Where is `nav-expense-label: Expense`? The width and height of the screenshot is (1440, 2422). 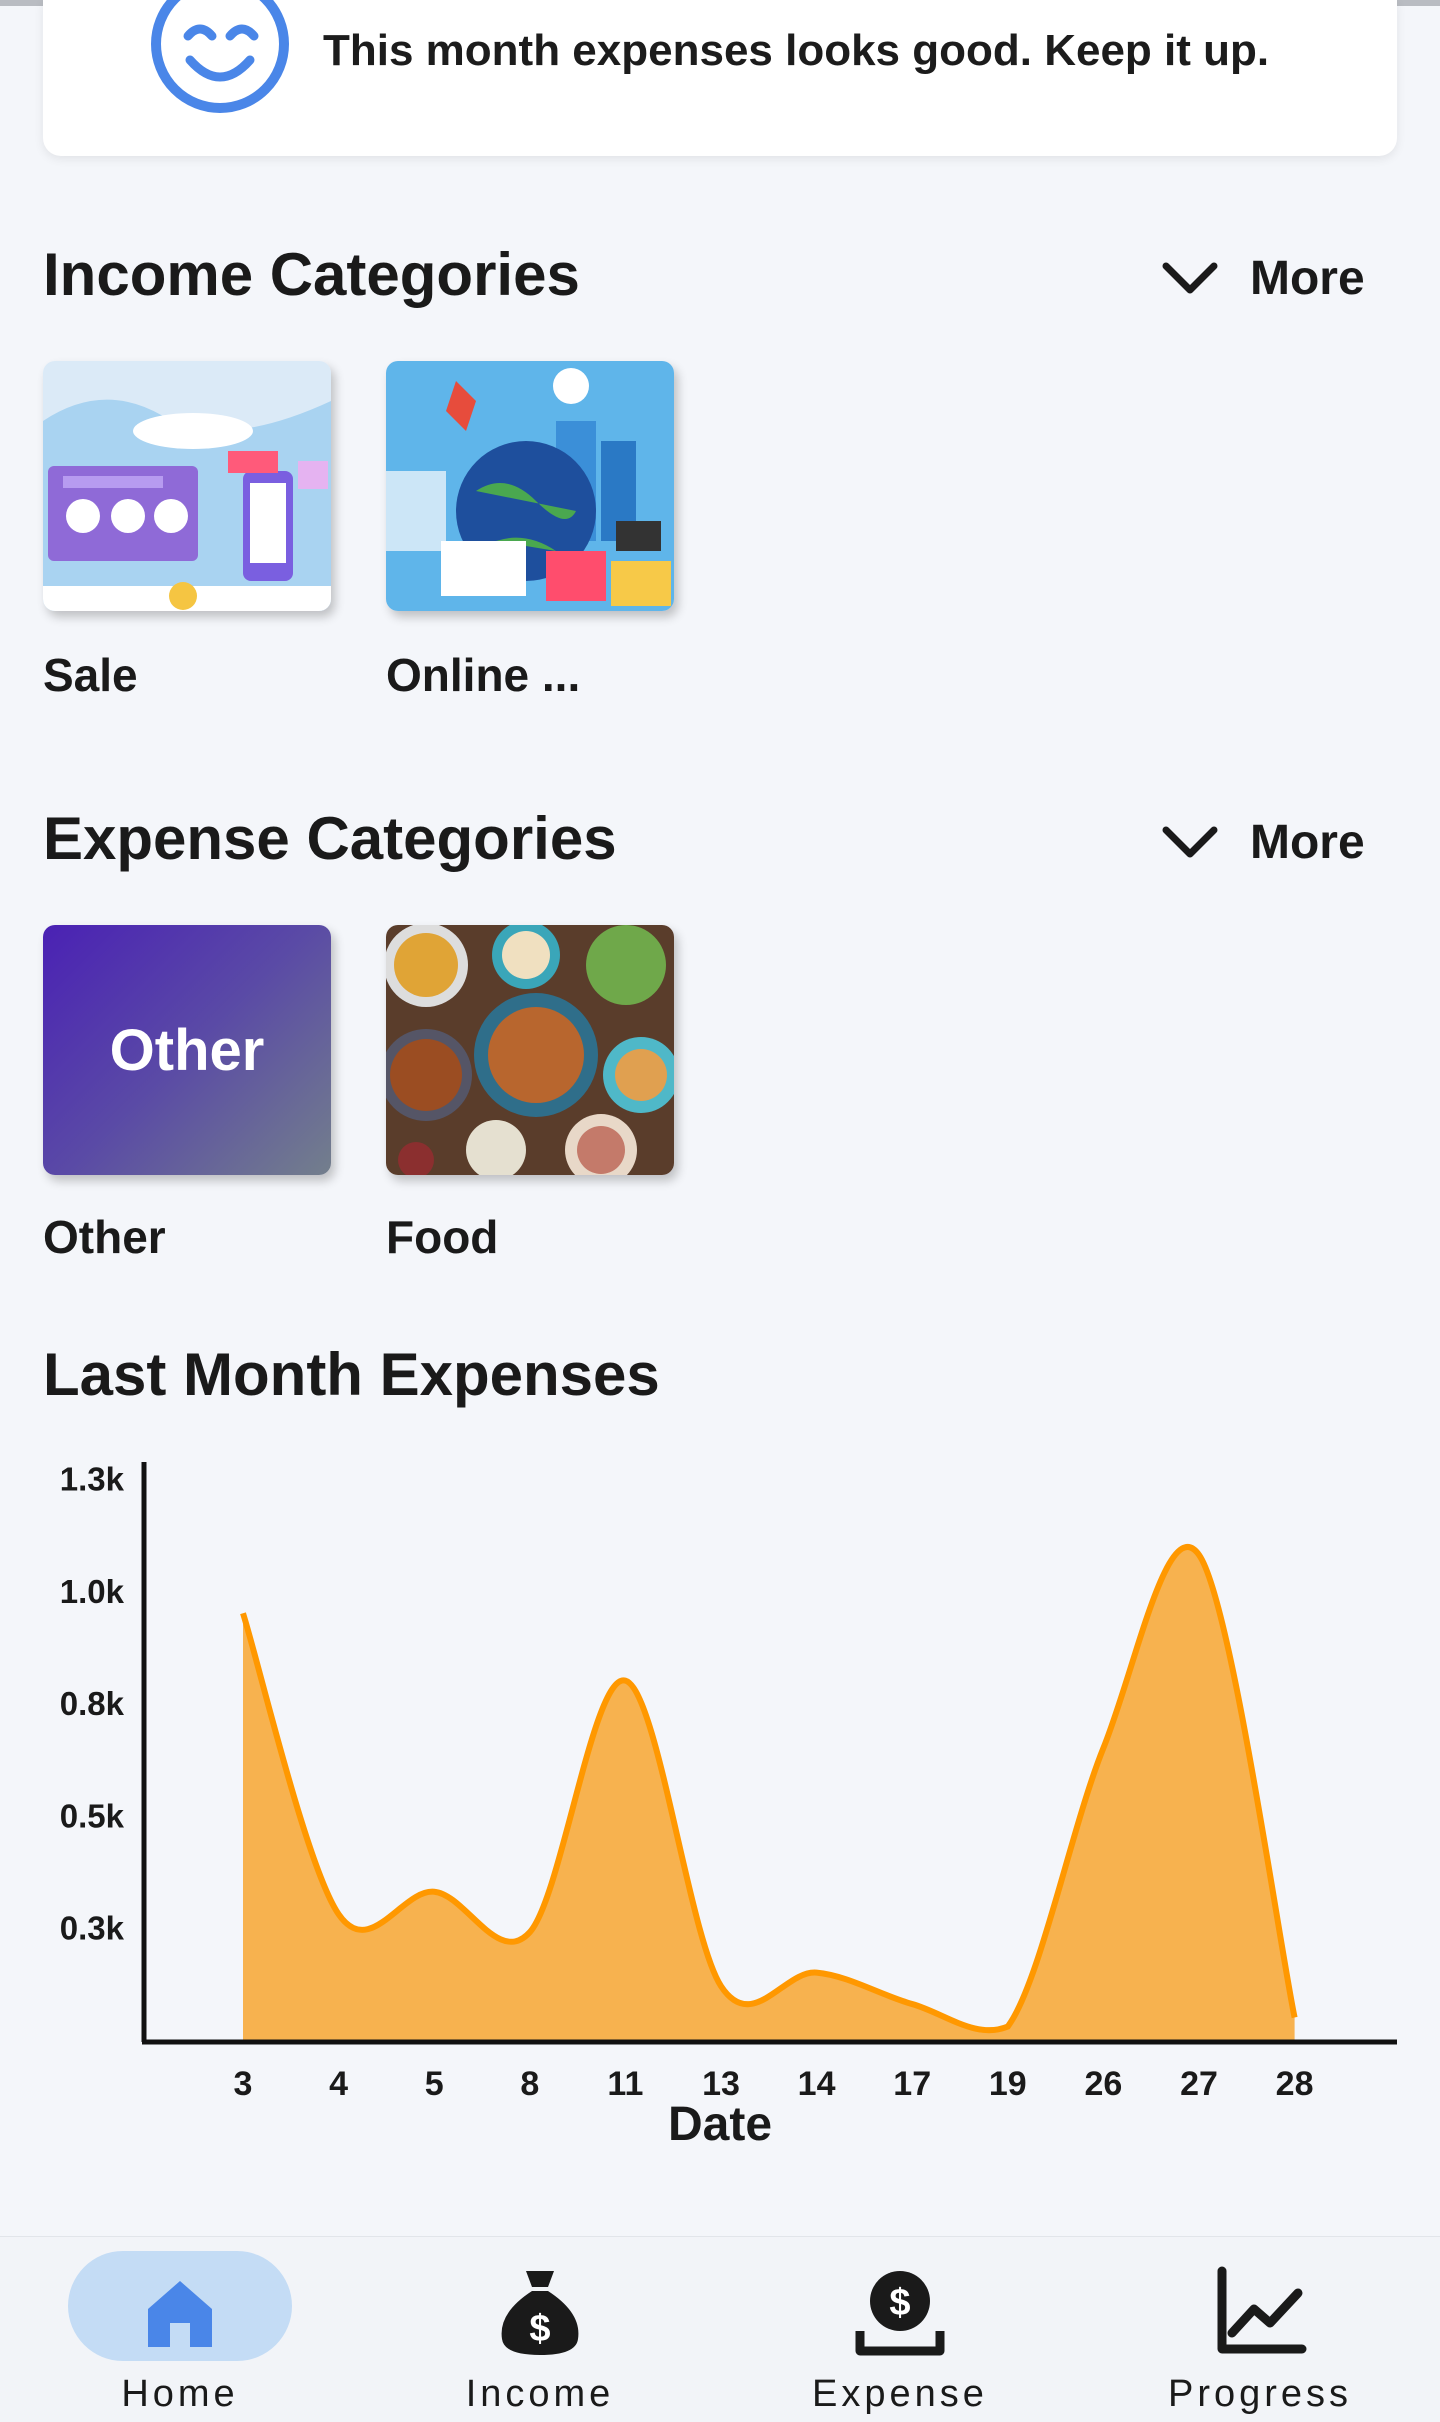 nav-expense-label: Expense is located at coordinates (900, 2394).